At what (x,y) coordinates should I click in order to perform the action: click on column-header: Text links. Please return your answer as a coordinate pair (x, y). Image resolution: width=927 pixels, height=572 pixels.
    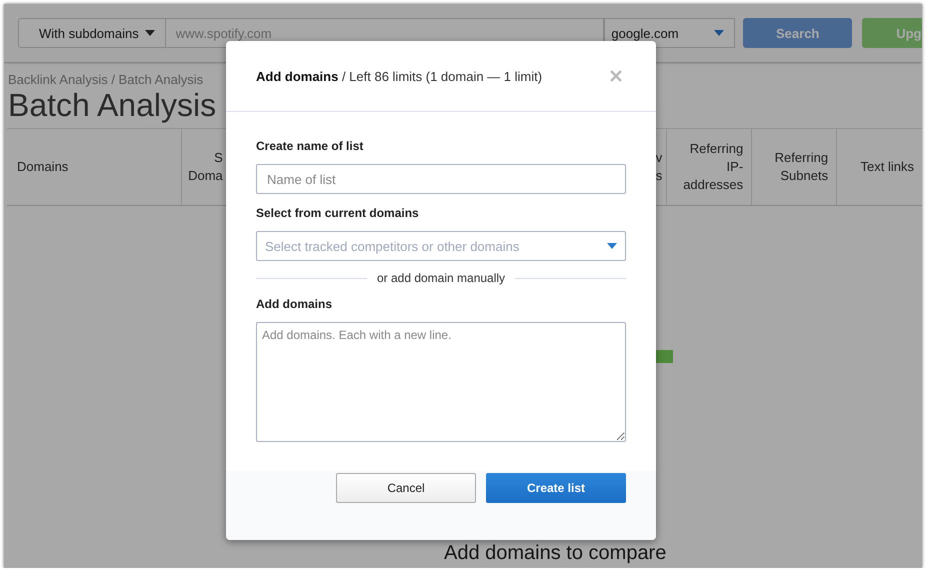
    Looking at the image, I should click on (887, 167).